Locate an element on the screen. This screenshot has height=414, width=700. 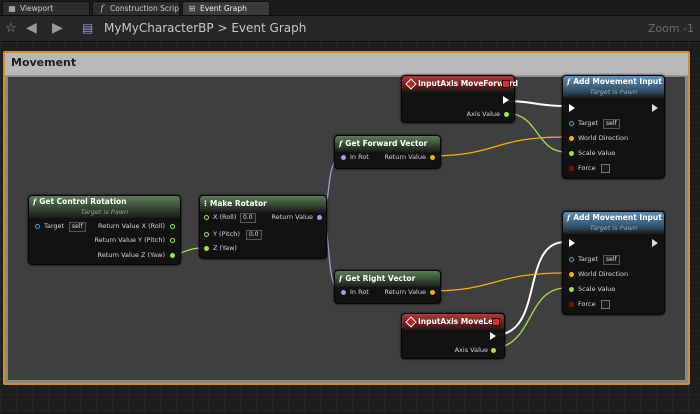
node-subtitle: Target is Pawn is located at coordinates (104, 212).